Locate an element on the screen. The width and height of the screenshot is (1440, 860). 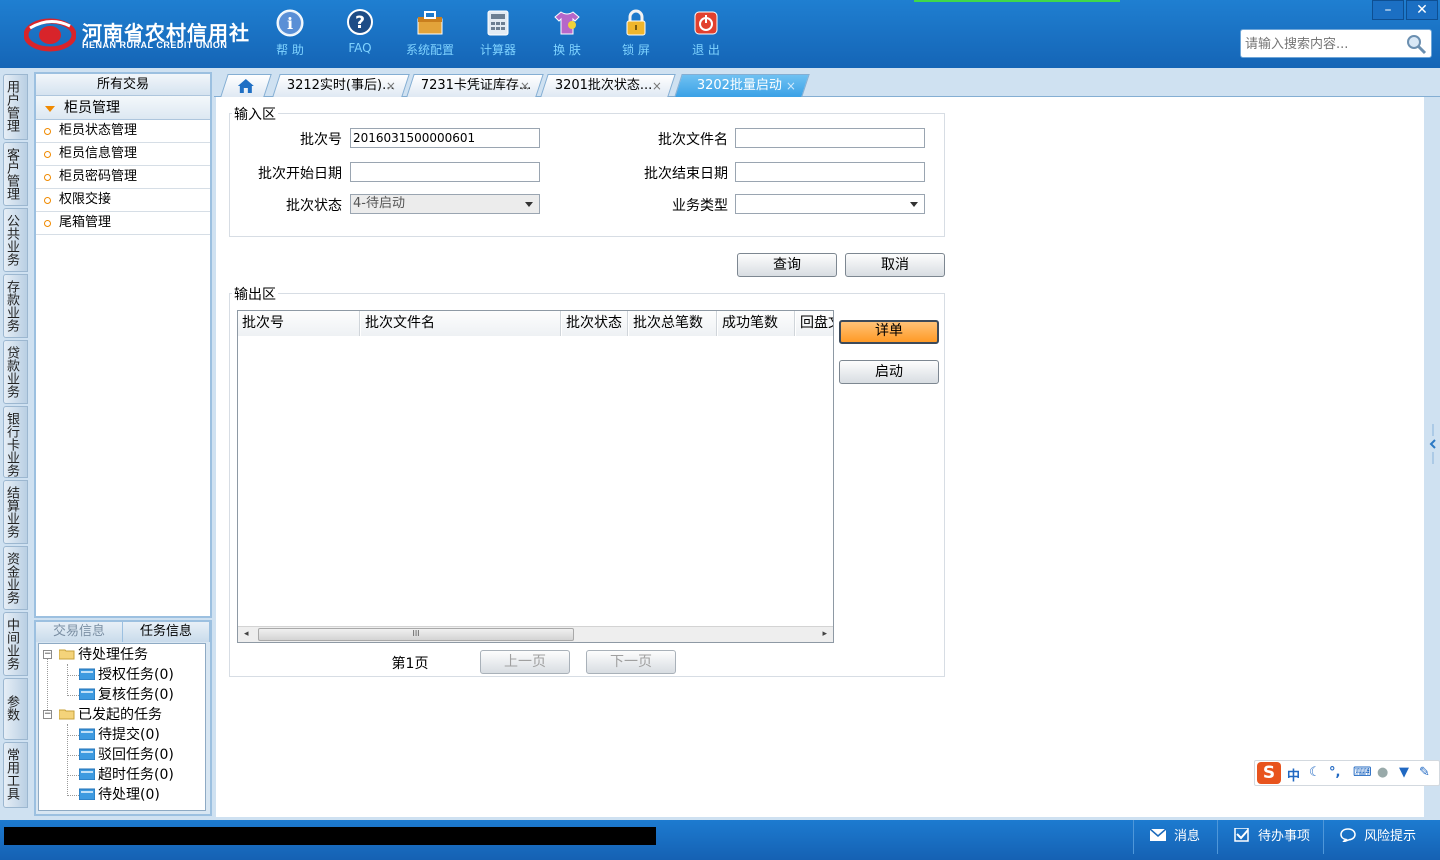
nav-bank-card-business: 银行卡业务 is located at coordinates (15, 442).